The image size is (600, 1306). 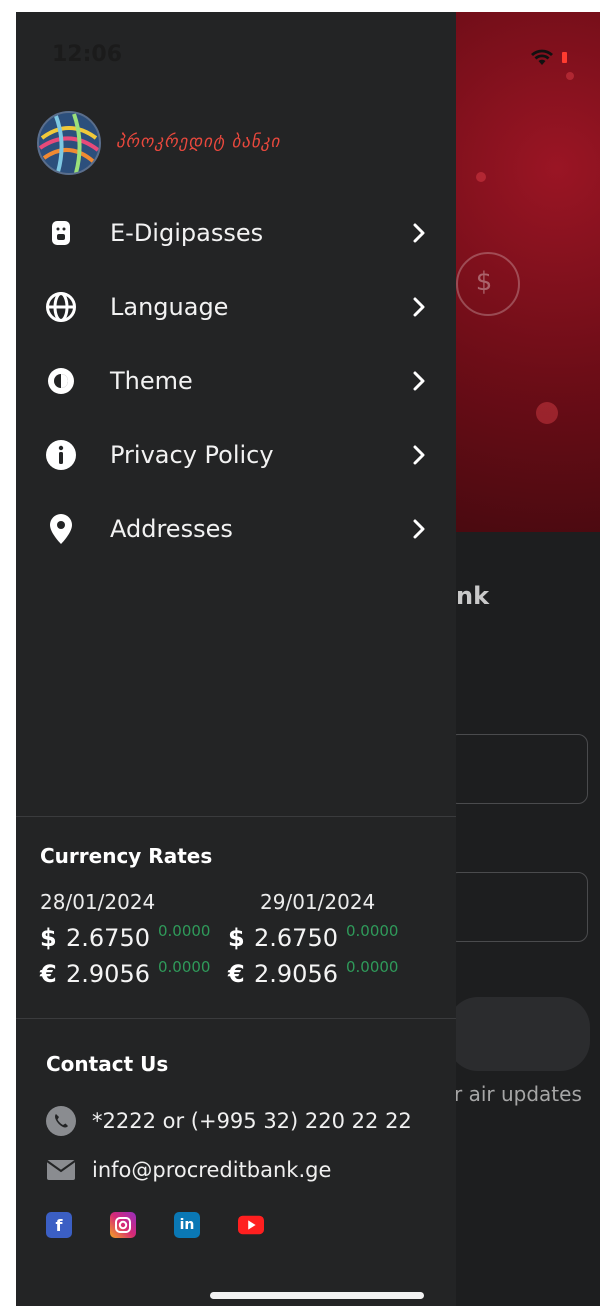 I want to click on menu-item-label: Language, so click(x=169, y=307).